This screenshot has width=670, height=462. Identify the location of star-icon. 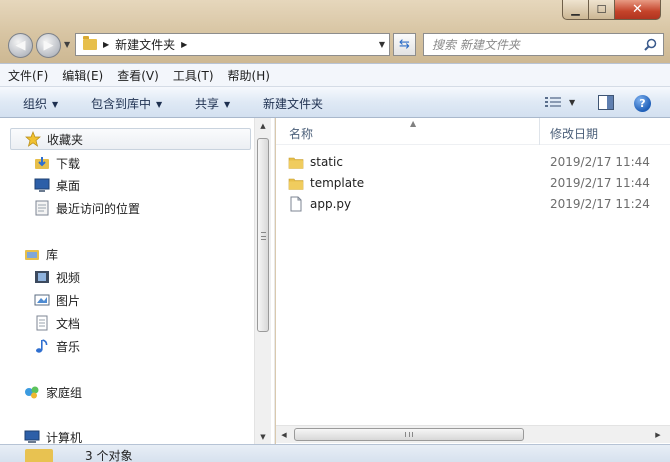
(33, 139).